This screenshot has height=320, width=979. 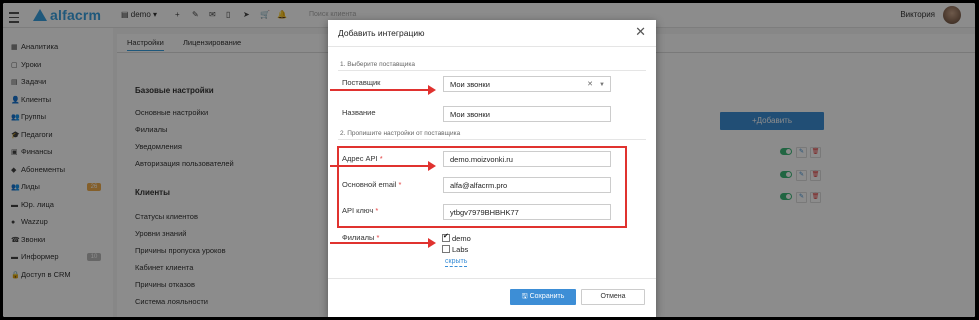 What do you see at coordinates (527, 84) in the screenshot?
I see `provider-select: Мои звонки ✕ ▼` at bounding box center [527, 84].